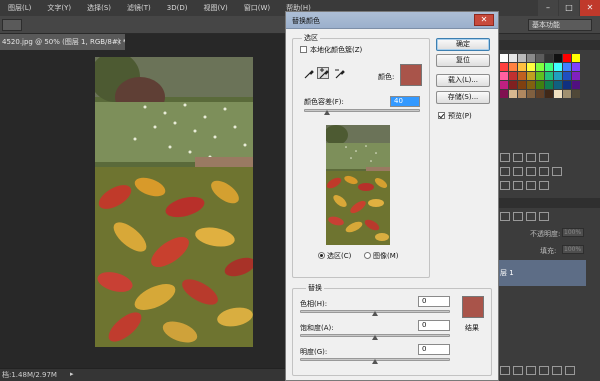 The width and height of the screenshot is (600, 381). What do you see at coordinates (386, 256) in the screenshot?
I see `view-image-label: 图像(M)` at bounding box center [386, 256].